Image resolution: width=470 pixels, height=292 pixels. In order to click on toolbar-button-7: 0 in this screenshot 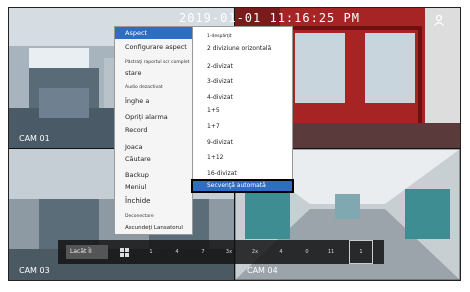, I will do `click(307, 252)`.